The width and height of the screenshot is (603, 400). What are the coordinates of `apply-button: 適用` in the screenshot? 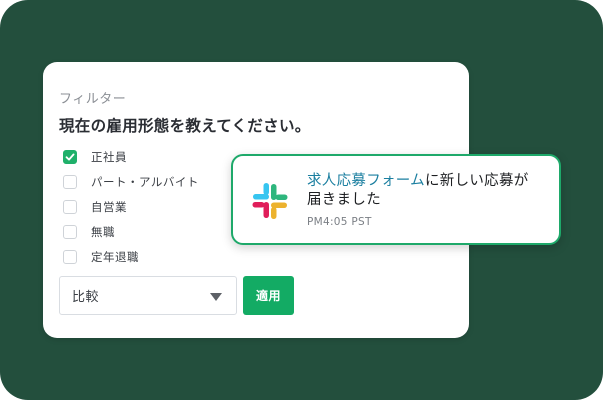 It's located at (268, 295).